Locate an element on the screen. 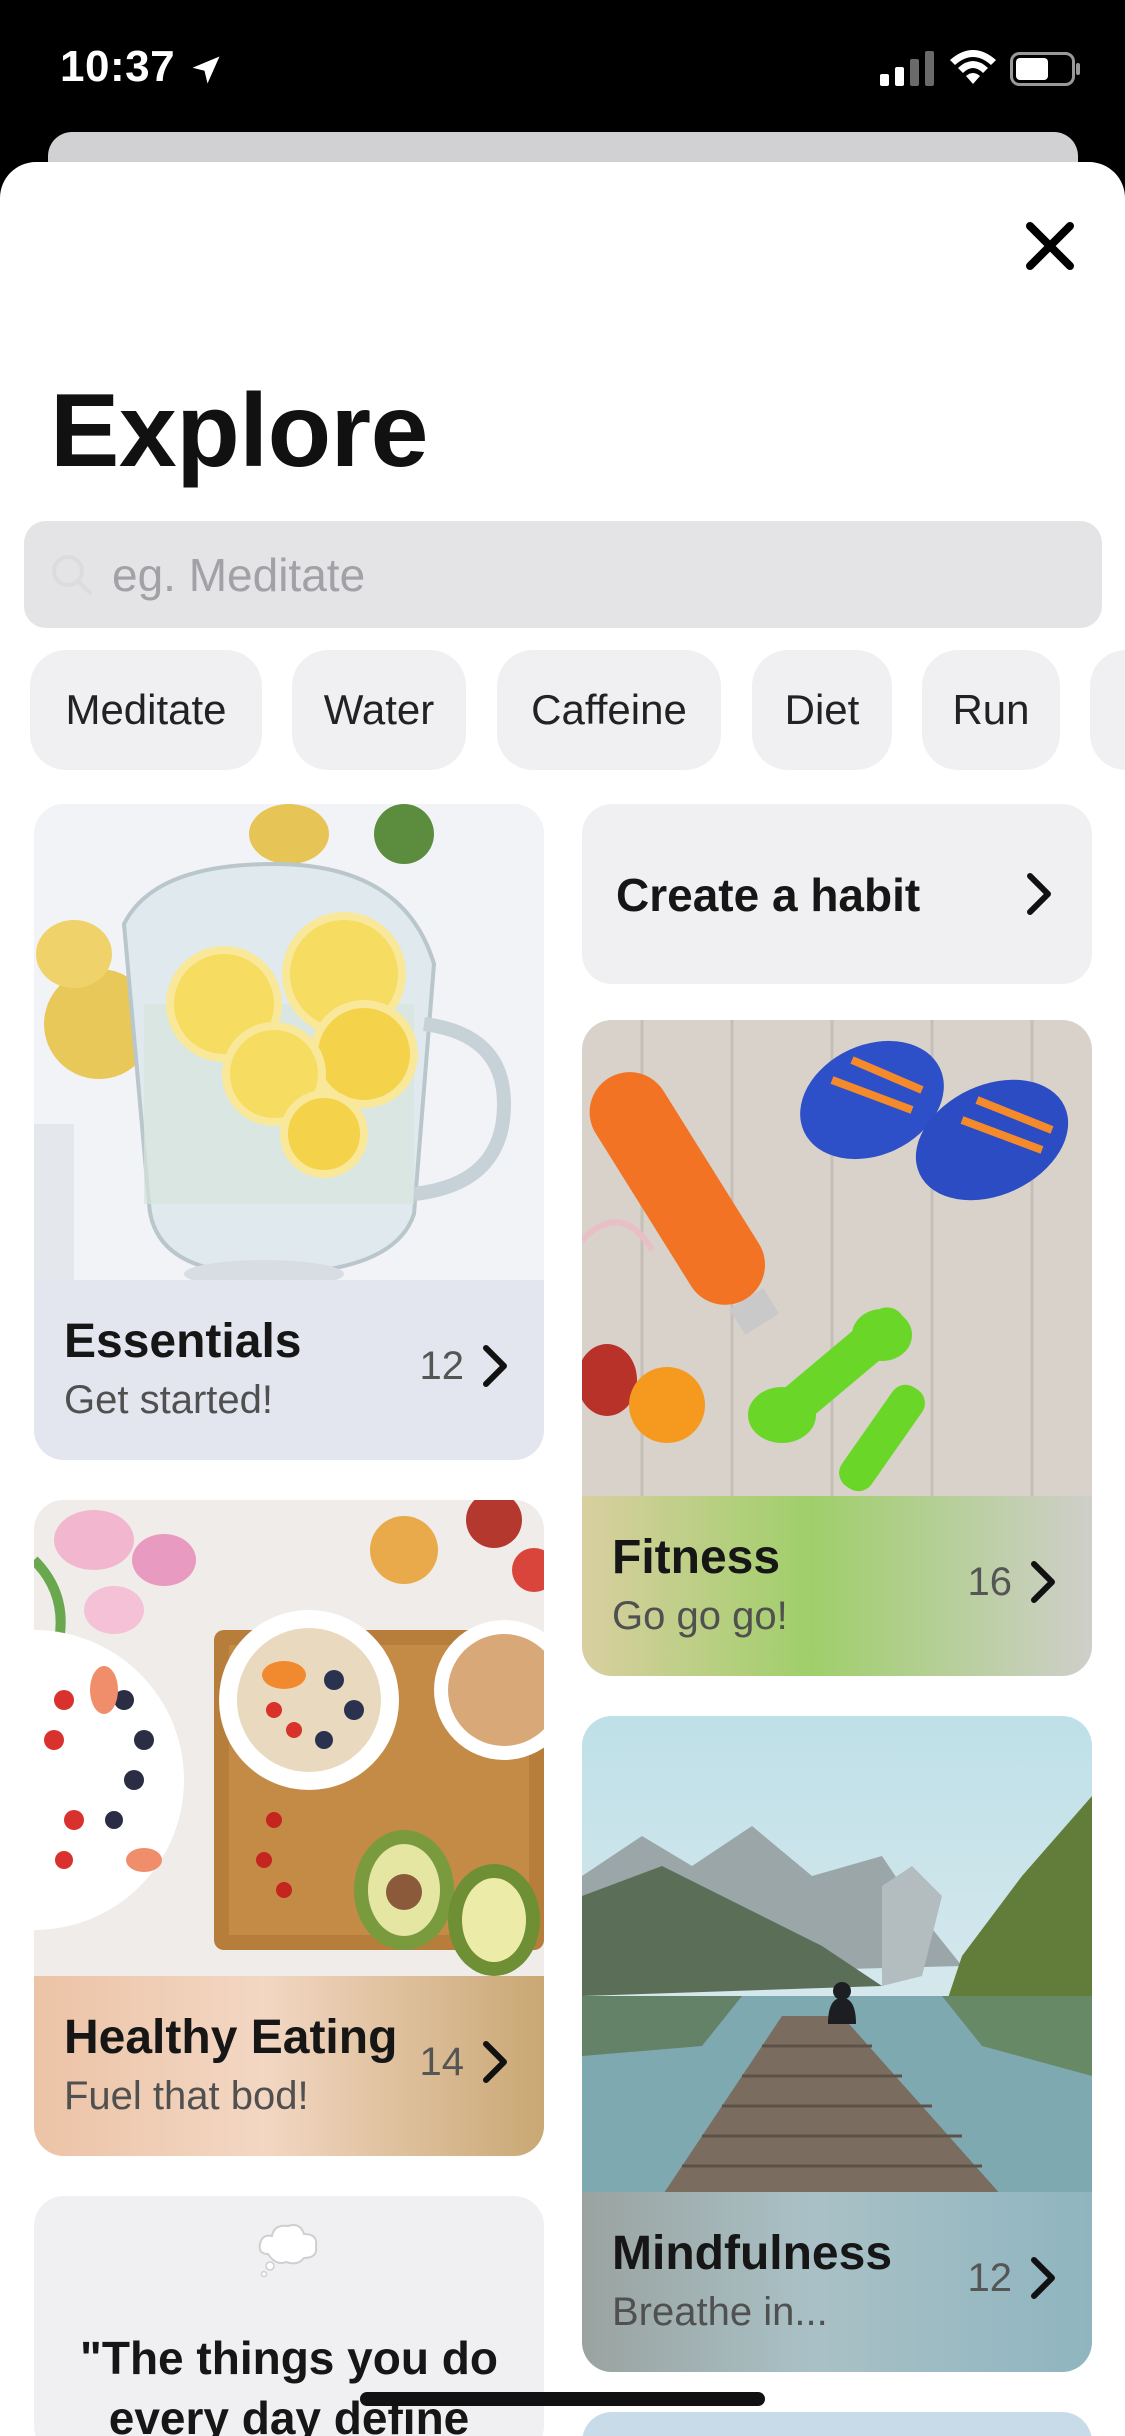 The image size is (1125, 2436). category-chips: Meditate Water Caffeine Diet Run is located at coordinates (577, 710).